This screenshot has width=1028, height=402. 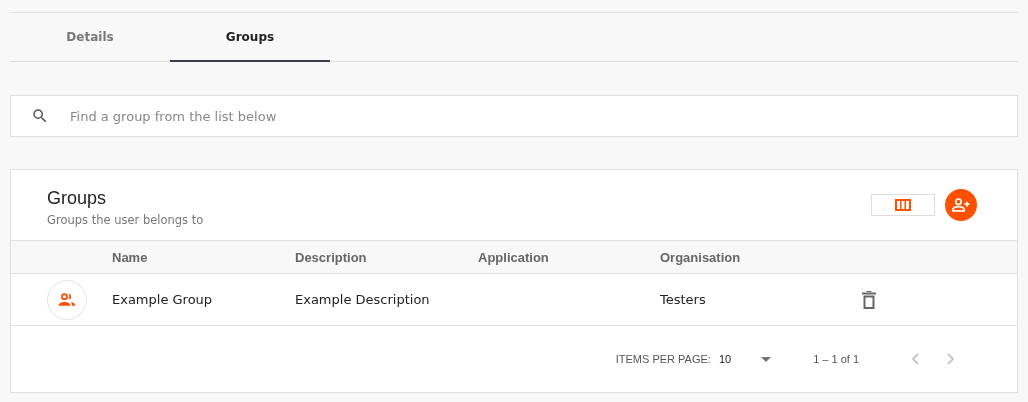 I want to click on add-user-icon, so click(x=961, y=205).